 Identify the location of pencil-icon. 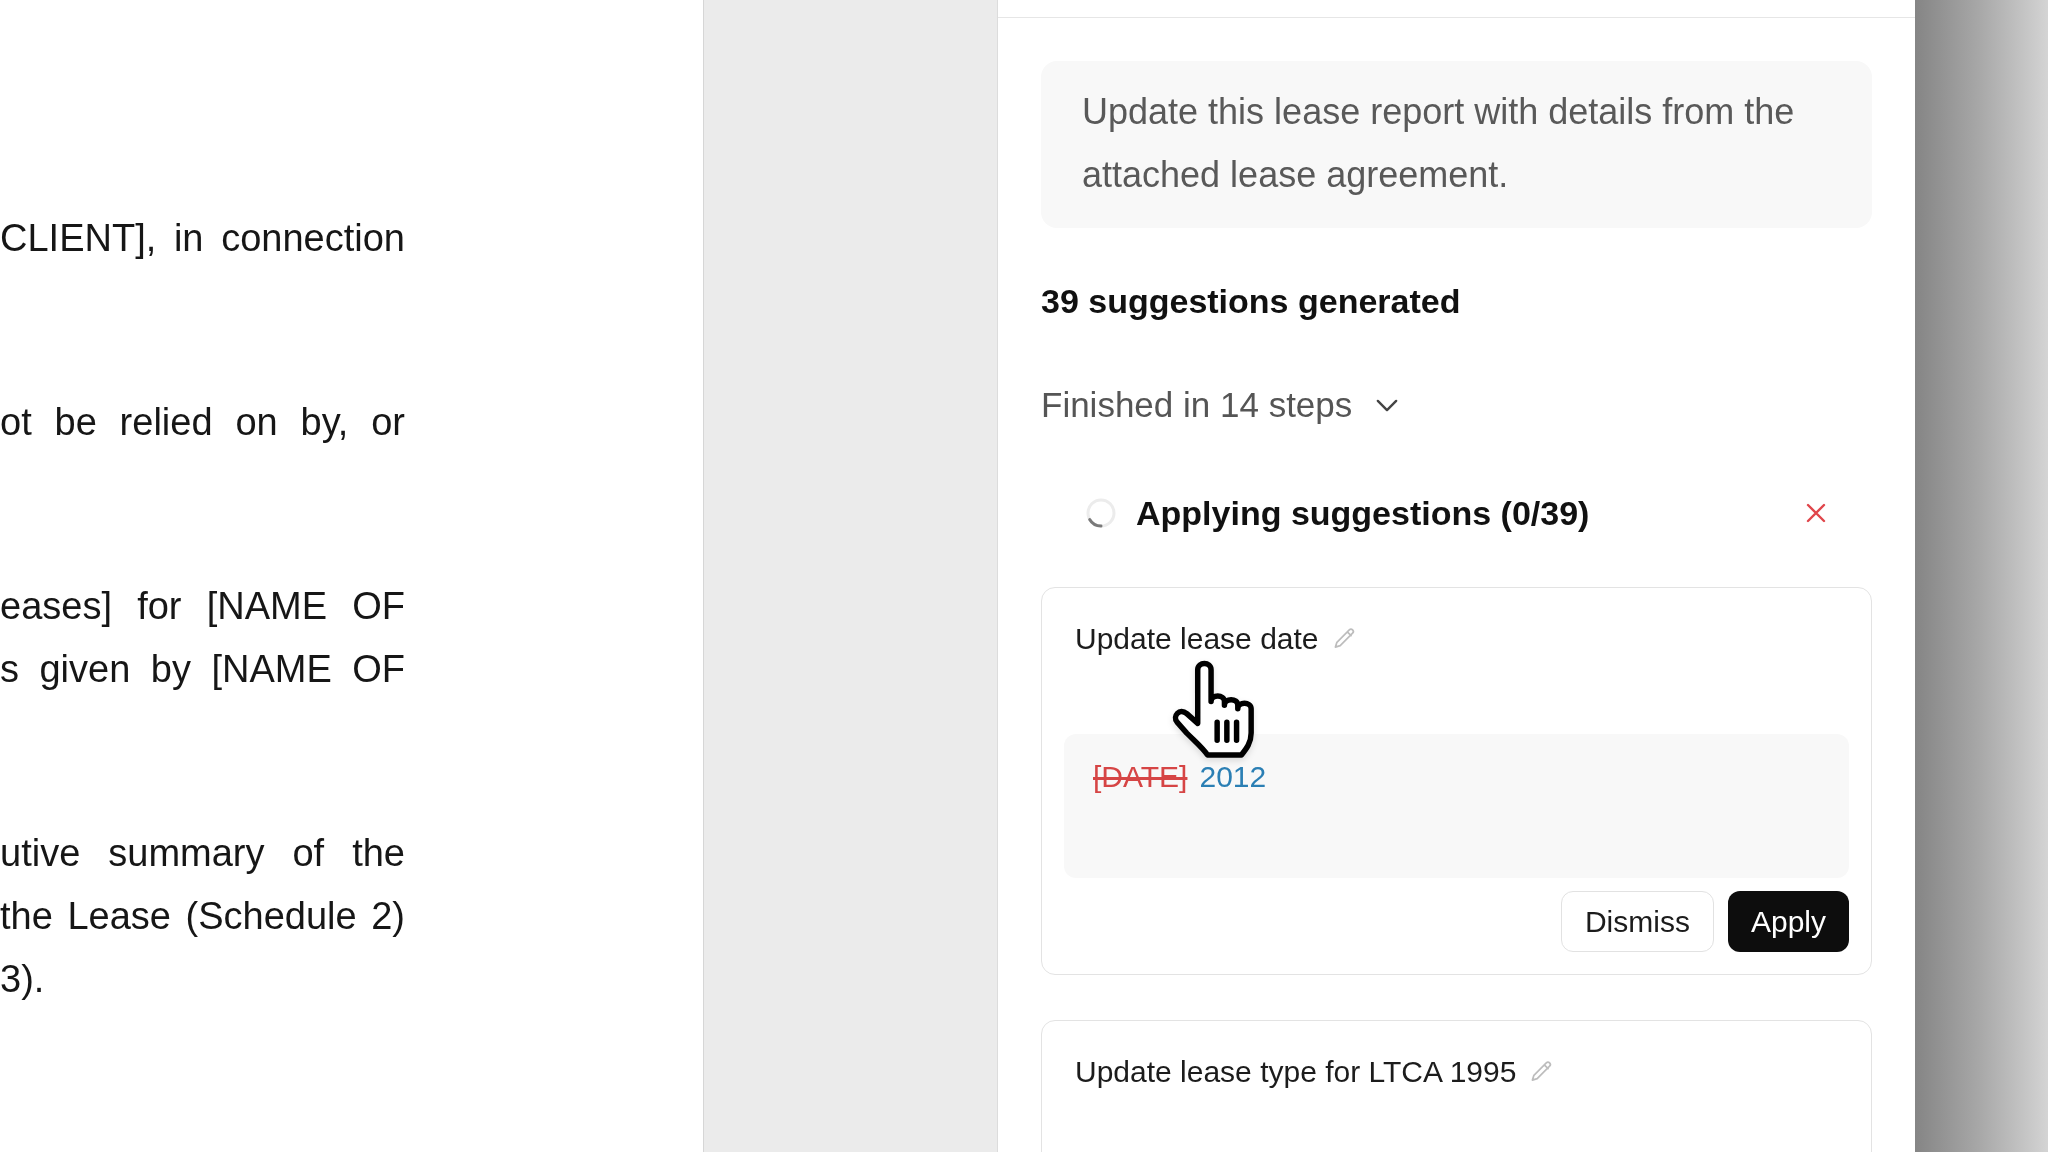
(1344, 639).